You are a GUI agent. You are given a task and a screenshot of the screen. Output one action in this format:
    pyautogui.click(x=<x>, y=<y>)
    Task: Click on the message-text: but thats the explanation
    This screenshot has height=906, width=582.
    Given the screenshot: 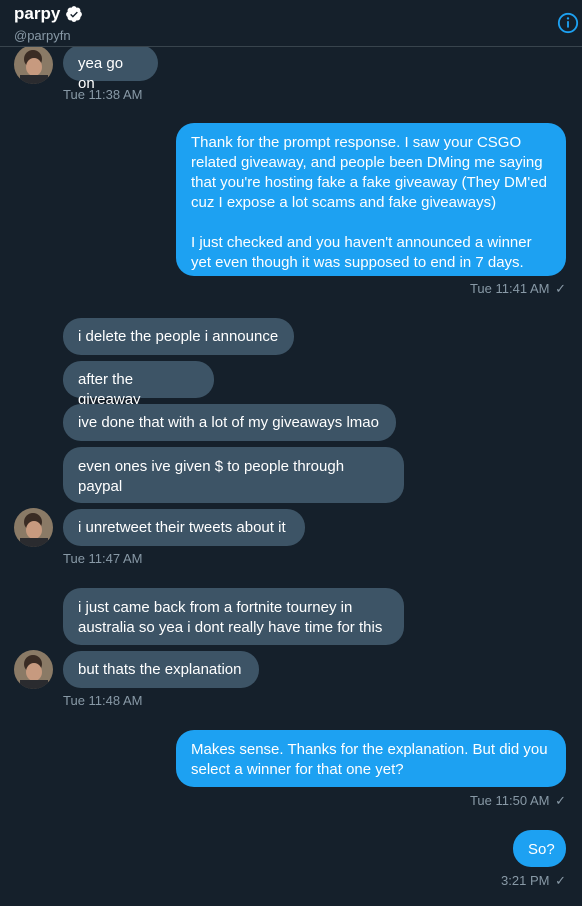 What is the action you would take?
    pyautogui.click(x=160, y=669)
    